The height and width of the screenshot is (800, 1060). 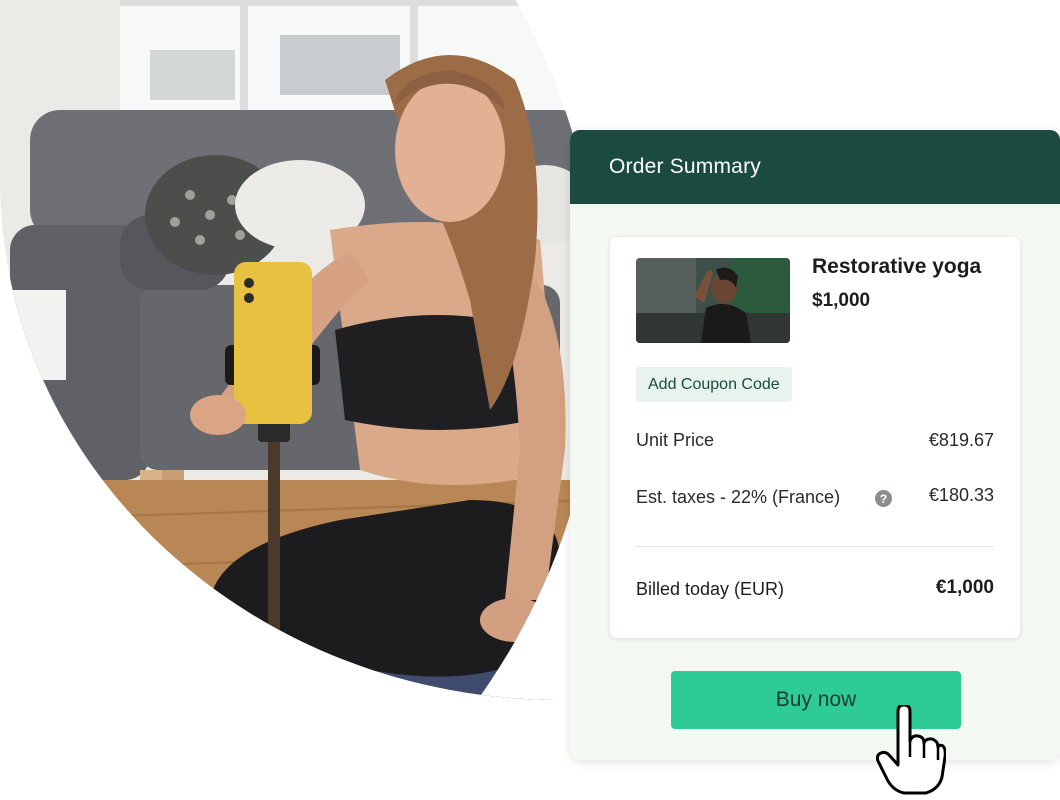 I want to click on billed-today-label: Billed today (EUR), so click(x=710, y=589).